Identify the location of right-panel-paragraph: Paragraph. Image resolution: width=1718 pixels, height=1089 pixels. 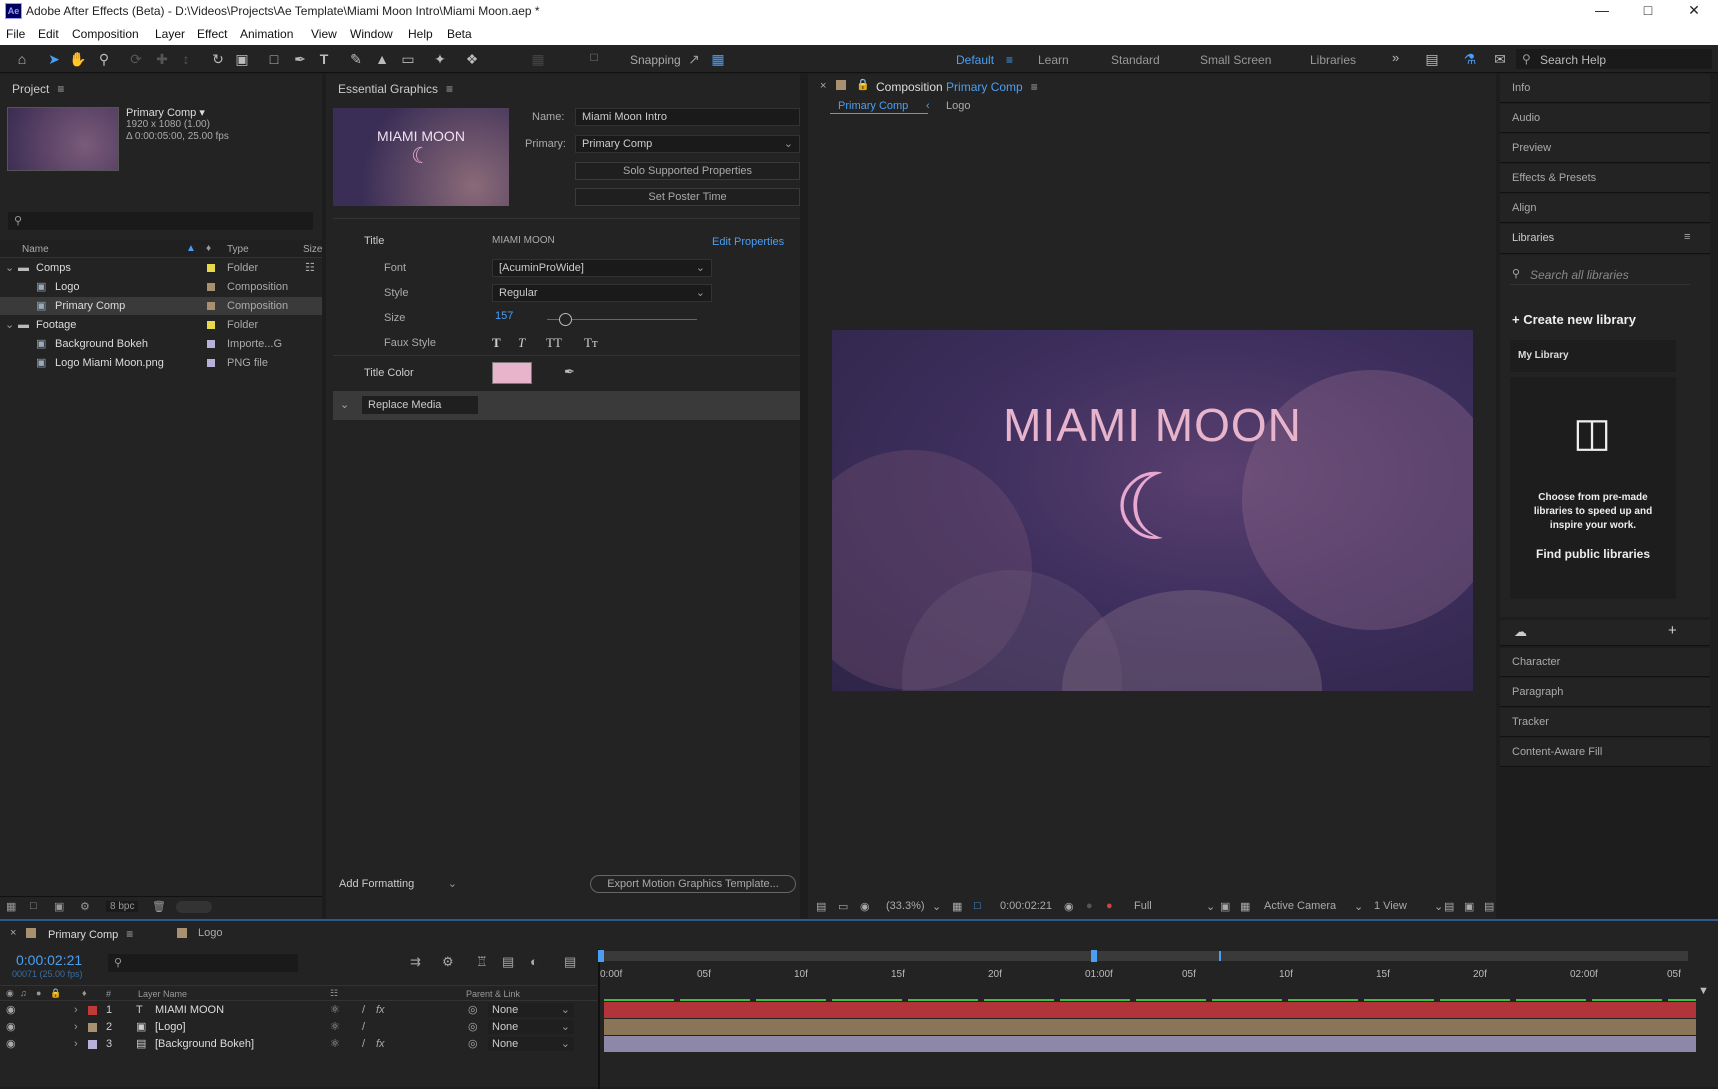
(1605, 692).